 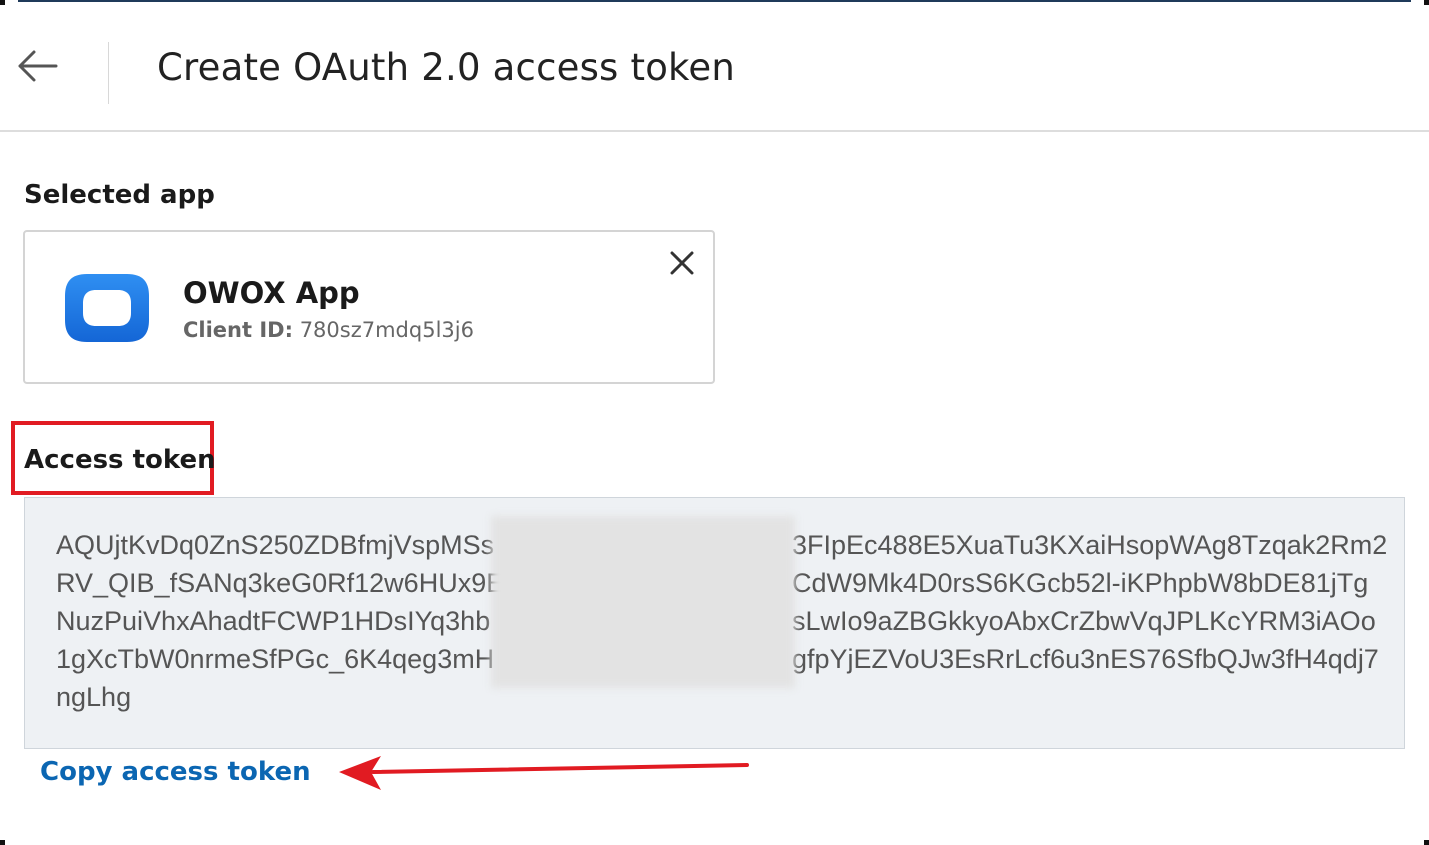 What do you see at coordinates (119, 195) in the screenshot?
I see `selected-app-label: Selected app` at bounding box center [119, 195].